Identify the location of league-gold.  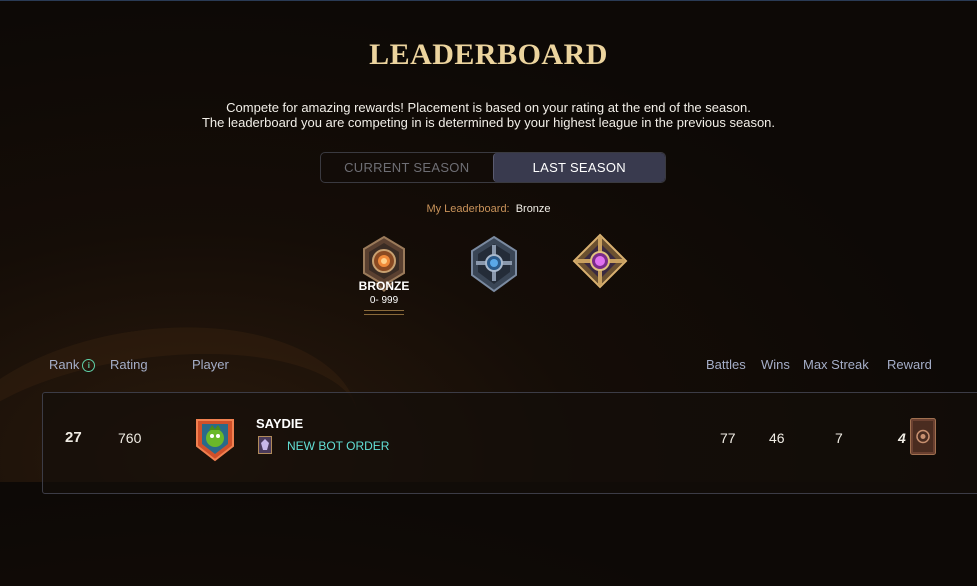
(600, 265).